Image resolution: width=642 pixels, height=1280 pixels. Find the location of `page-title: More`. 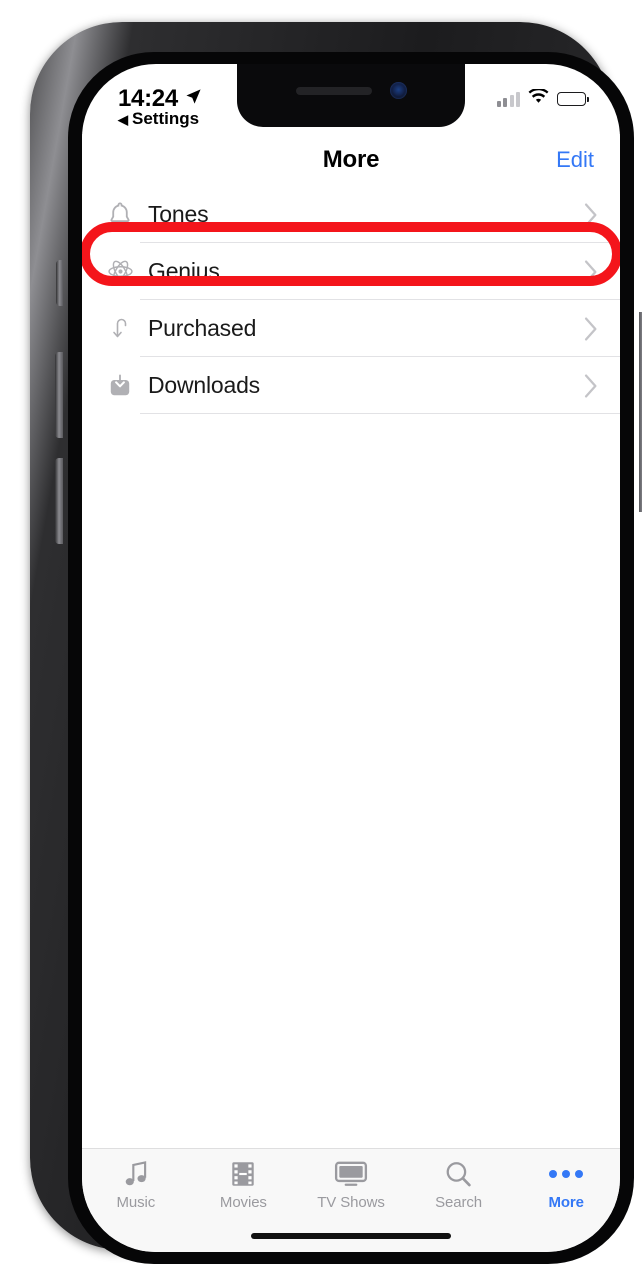

page-title: More is located at coordinates (351, 159).